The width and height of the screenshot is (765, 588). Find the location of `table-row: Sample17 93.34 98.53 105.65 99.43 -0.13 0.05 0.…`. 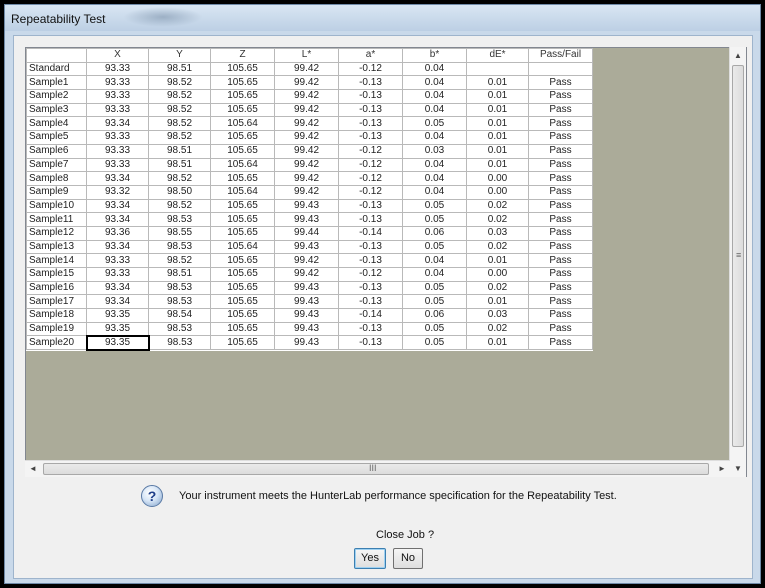

table-row: Sample17 93.34 98.53 105.65 99.43 -0.13 0.05 0.… is located at coordinates (309, 302).